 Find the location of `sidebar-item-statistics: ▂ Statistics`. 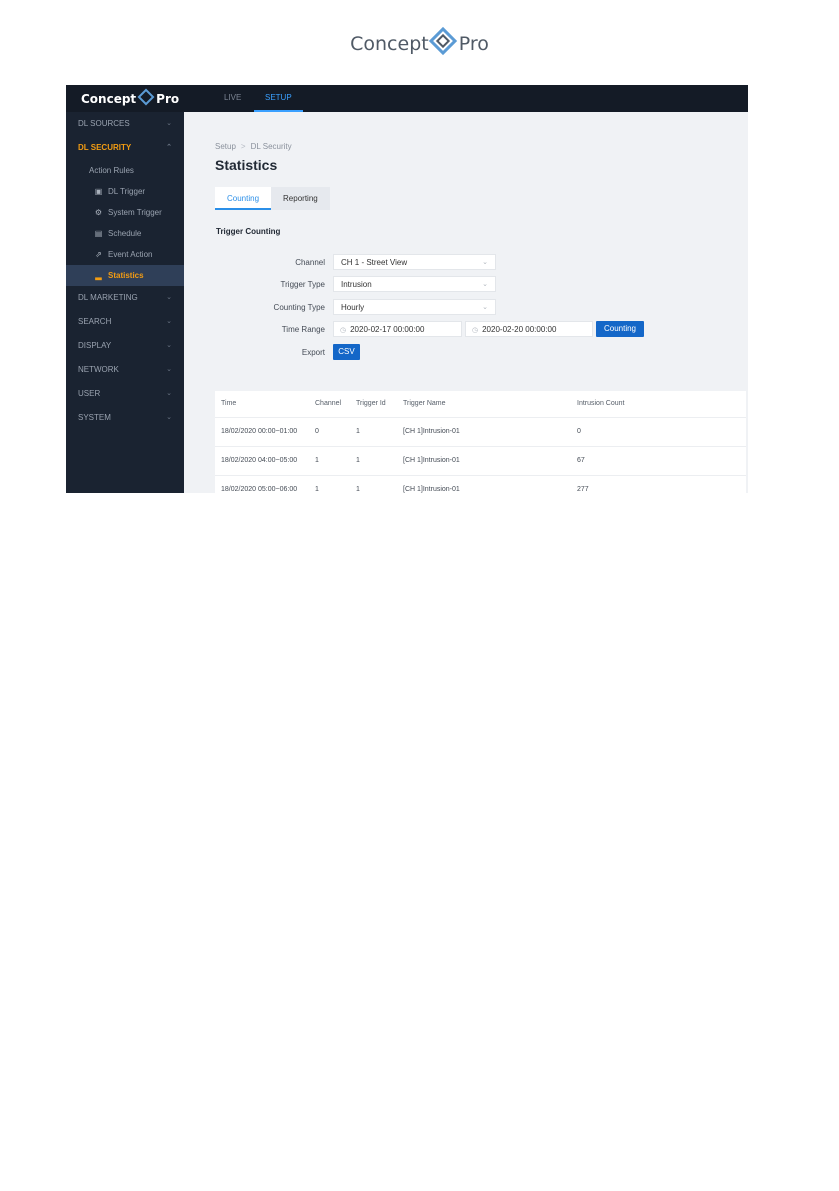

sidebar-item-statistics: ▂ Statistics is located at coordinates (125, 275).